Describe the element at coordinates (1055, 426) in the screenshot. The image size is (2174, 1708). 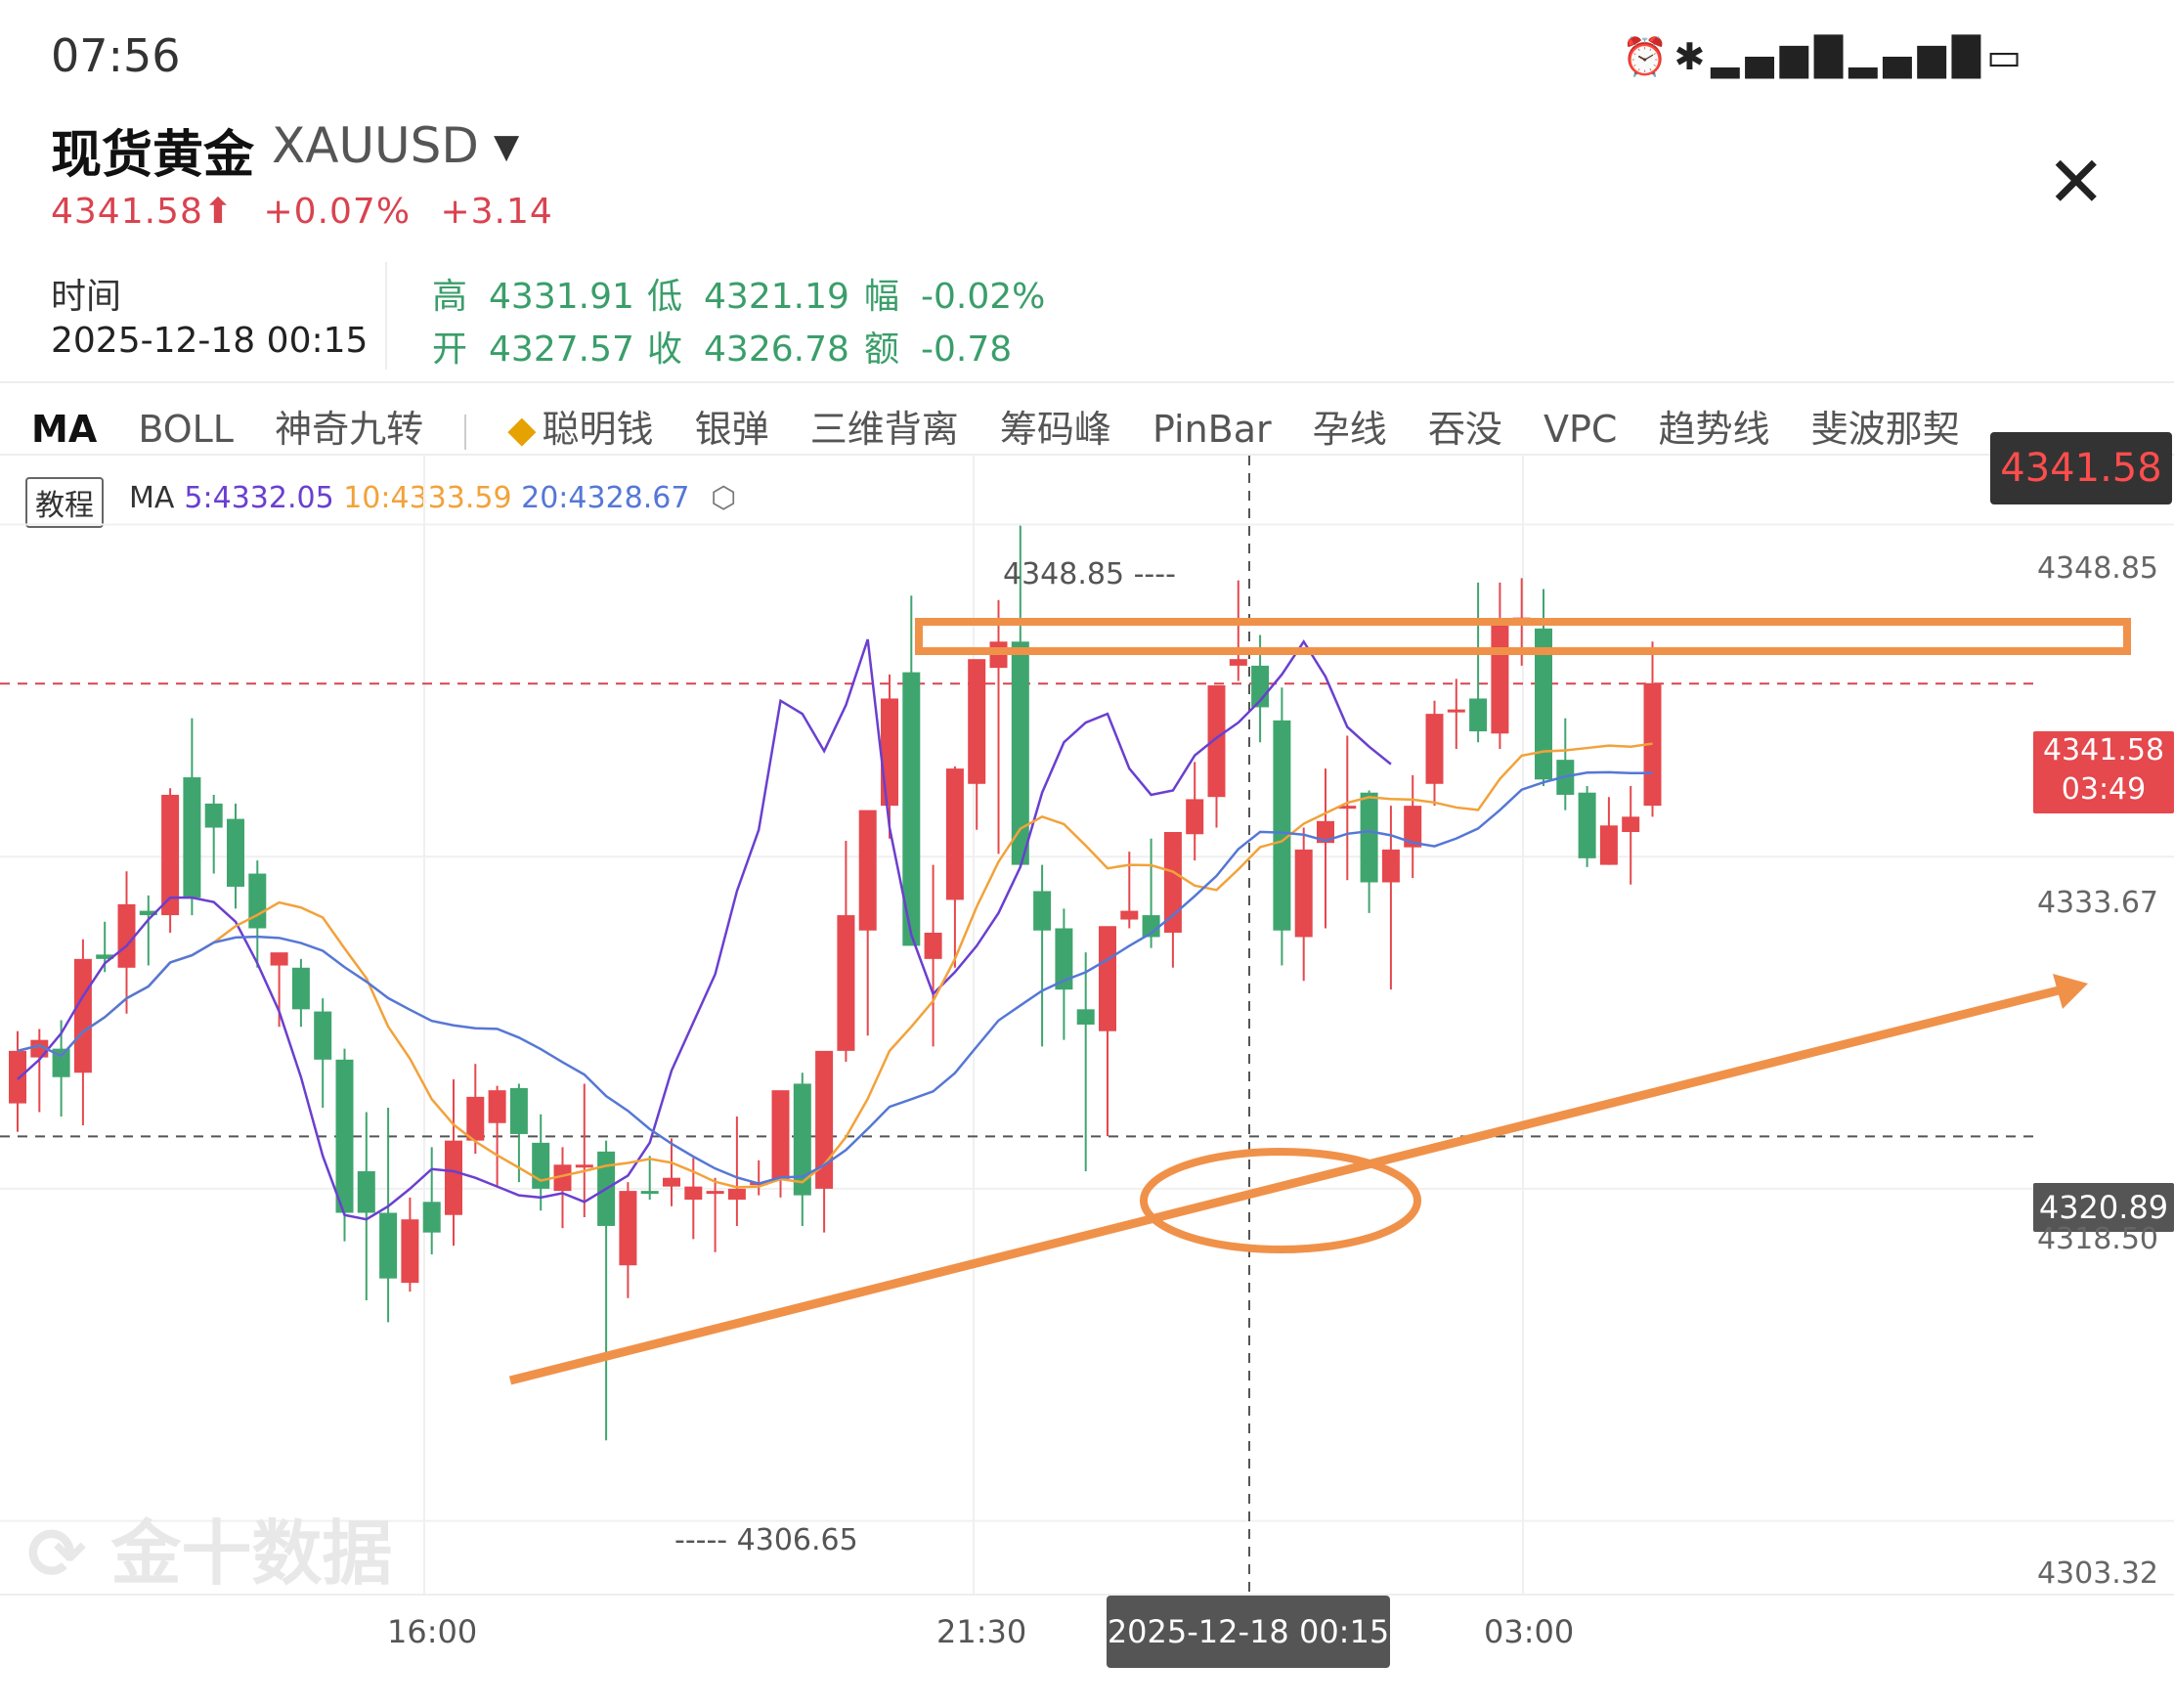
I see `tab-chip-peak: 筹码峰` at that location.